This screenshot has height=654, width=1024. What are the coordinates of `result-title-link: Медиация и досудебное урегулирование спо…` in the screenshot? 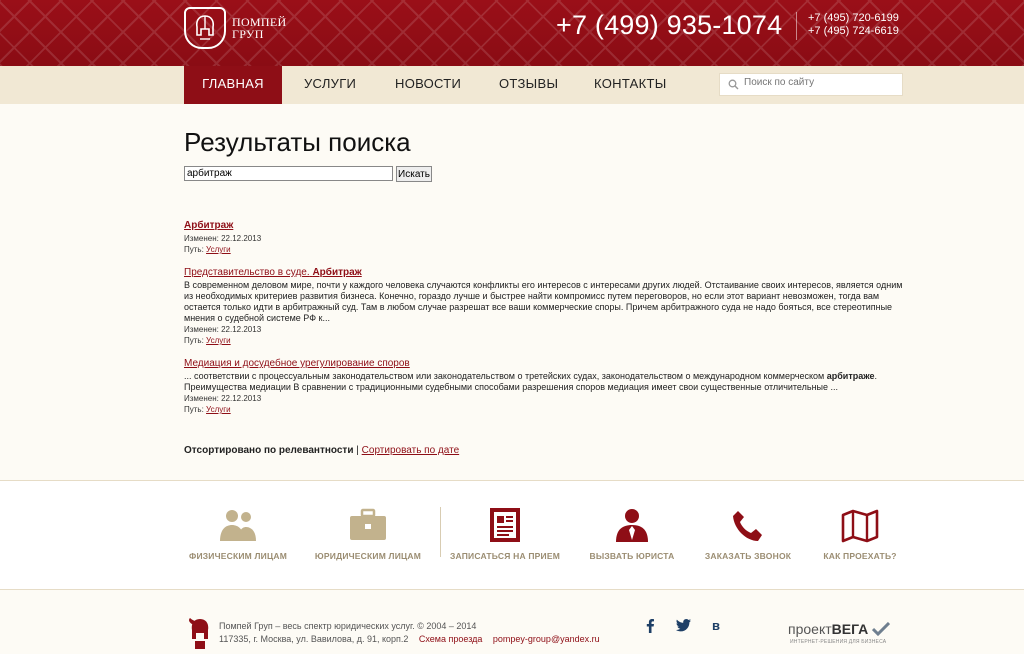 It's located at (297, 363).